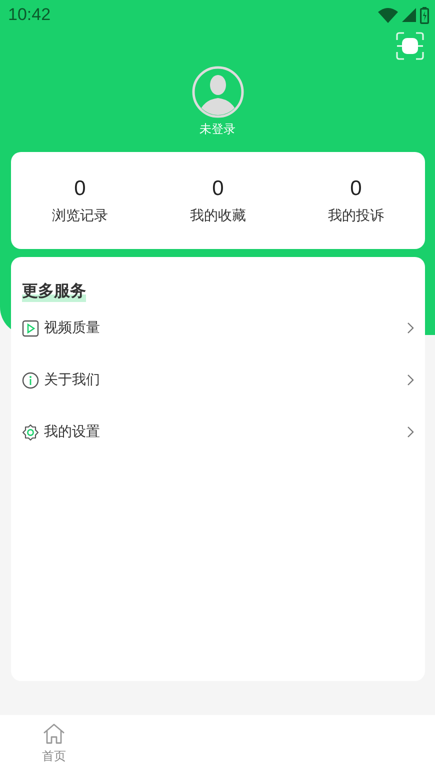 This screenshot has width=435, height=773. I want to click on scan-icon, so click(410, 46).